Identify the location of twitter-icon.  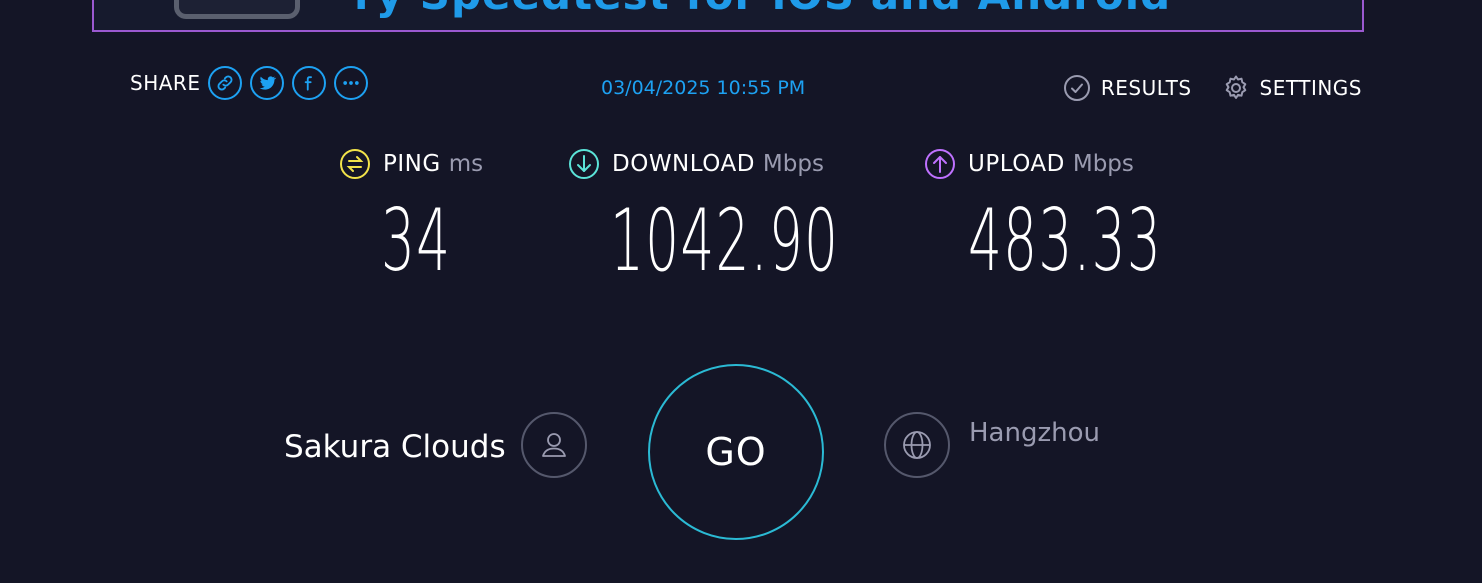
(268, 83).